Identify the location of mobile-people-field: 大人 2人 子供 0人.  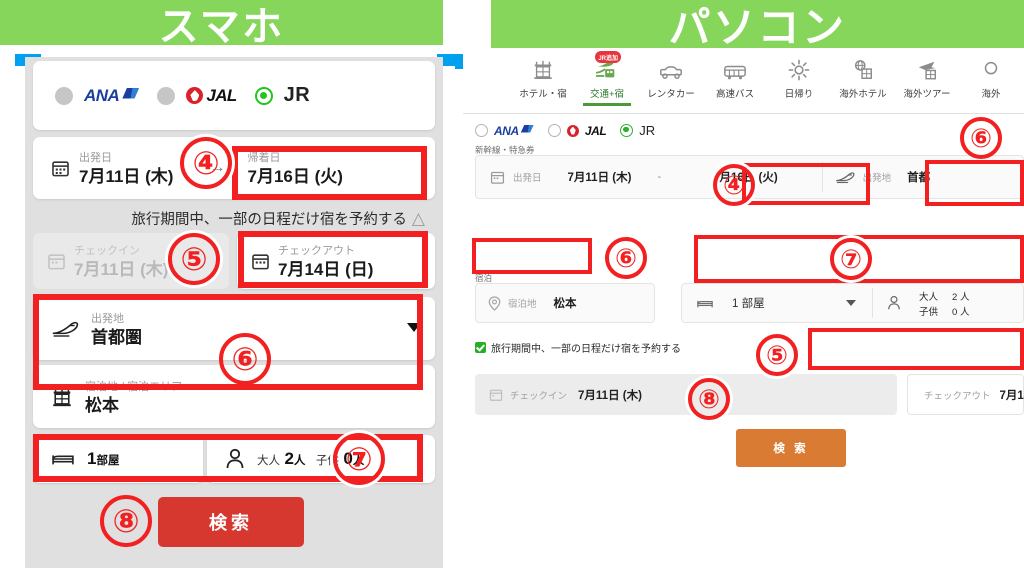
(321, 459).